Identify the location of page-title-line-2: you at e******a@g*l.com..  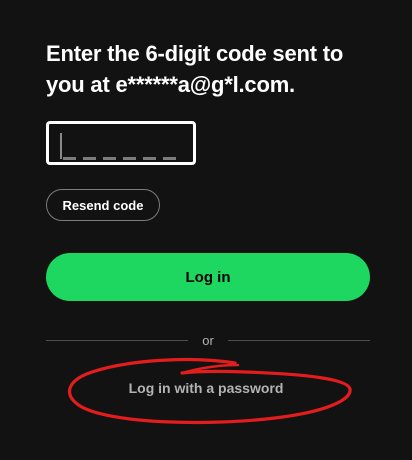
(170, 84).